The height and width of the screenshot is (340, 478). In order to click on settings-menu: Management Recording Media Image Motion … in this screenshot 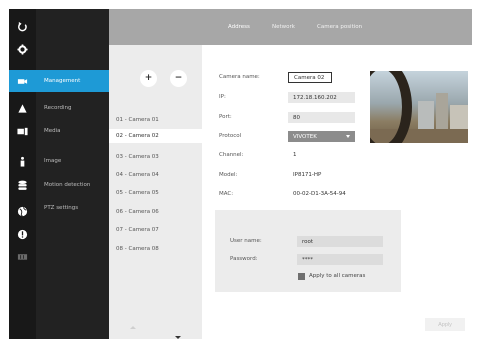, I will do `click(72, 174)`.